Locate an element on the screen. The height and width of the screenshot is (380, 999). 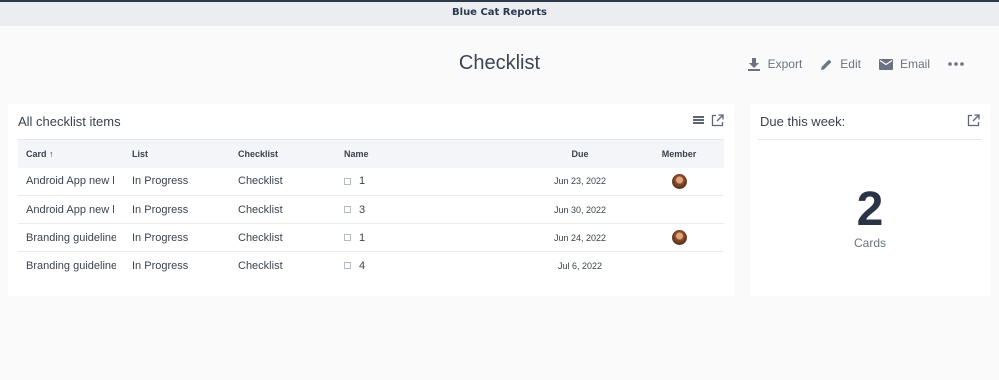
email-label: Email is located at coordinates (914, 64).